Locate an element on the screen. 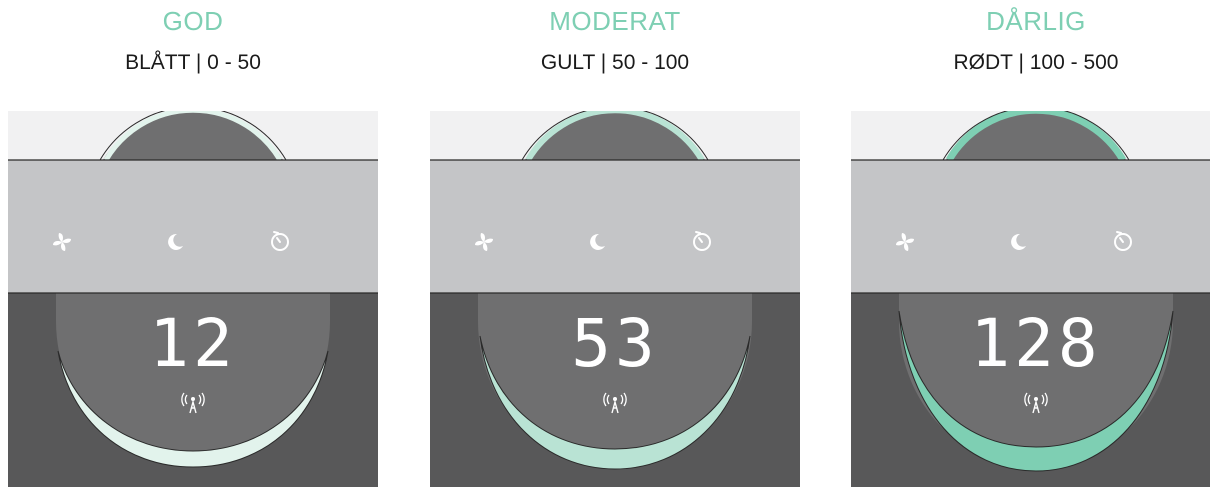  aqi-reading: 128 is located at coordinates (1035, 343).